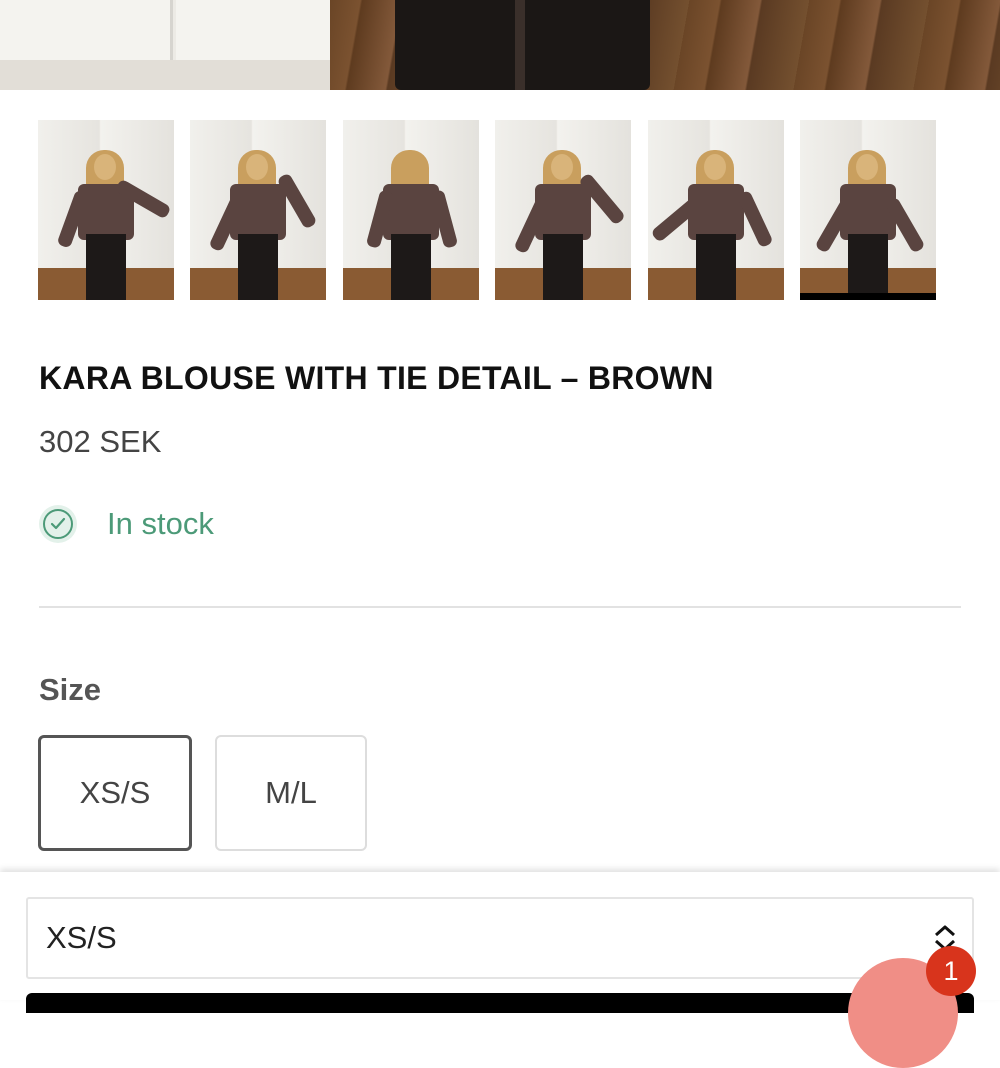 Image resolution: width=1000 pixels, height=1068 pixels. I want to click on check-circle-icon, so click(58, 524).